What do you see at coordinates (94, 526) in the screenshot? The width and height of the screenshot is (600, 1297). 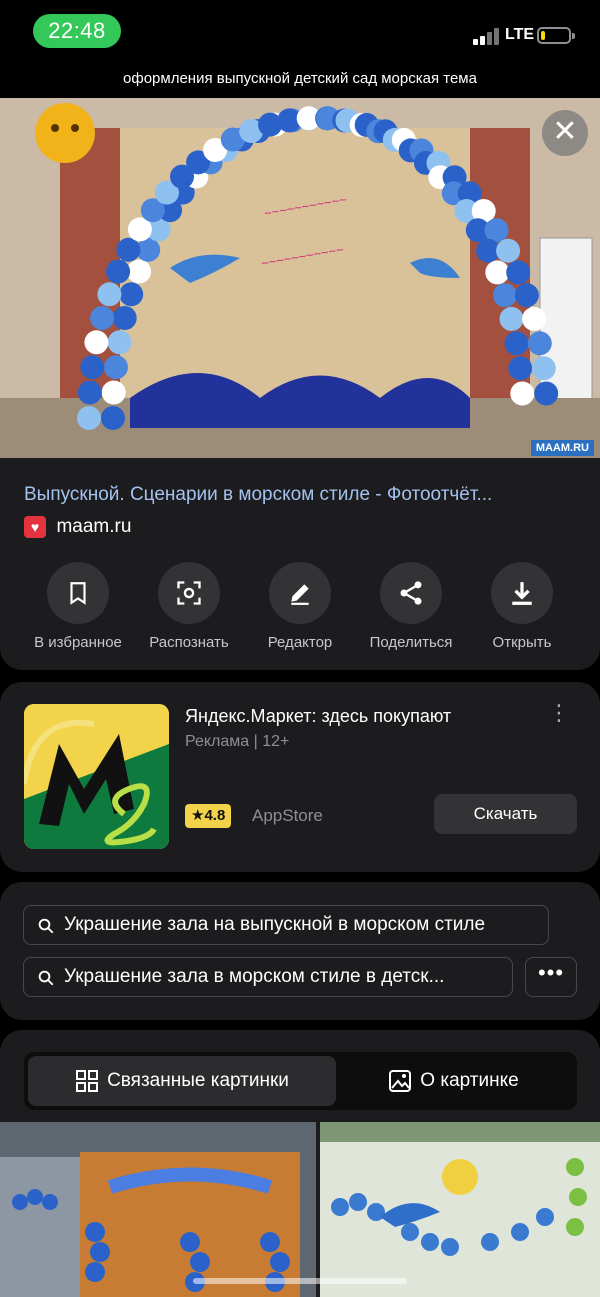 I see `source-domain: maam.ru` at bounding box center [94, 526].